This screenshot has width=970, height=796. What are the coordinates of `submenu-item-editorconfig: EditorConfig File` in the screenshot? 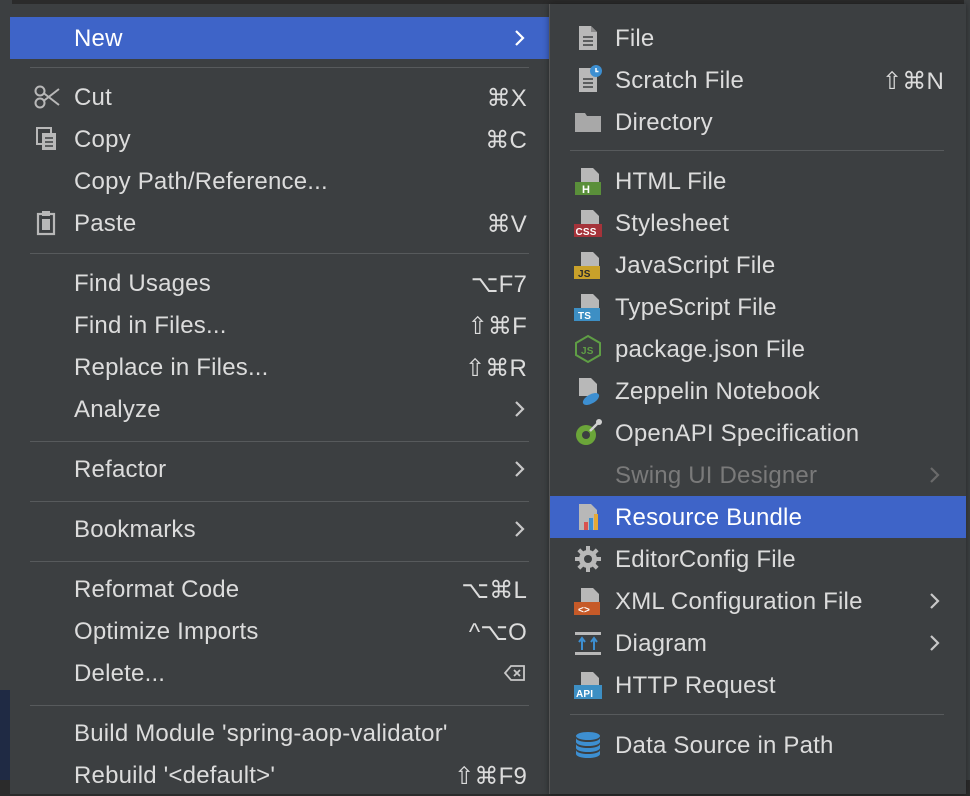 It's located at (758, 559).